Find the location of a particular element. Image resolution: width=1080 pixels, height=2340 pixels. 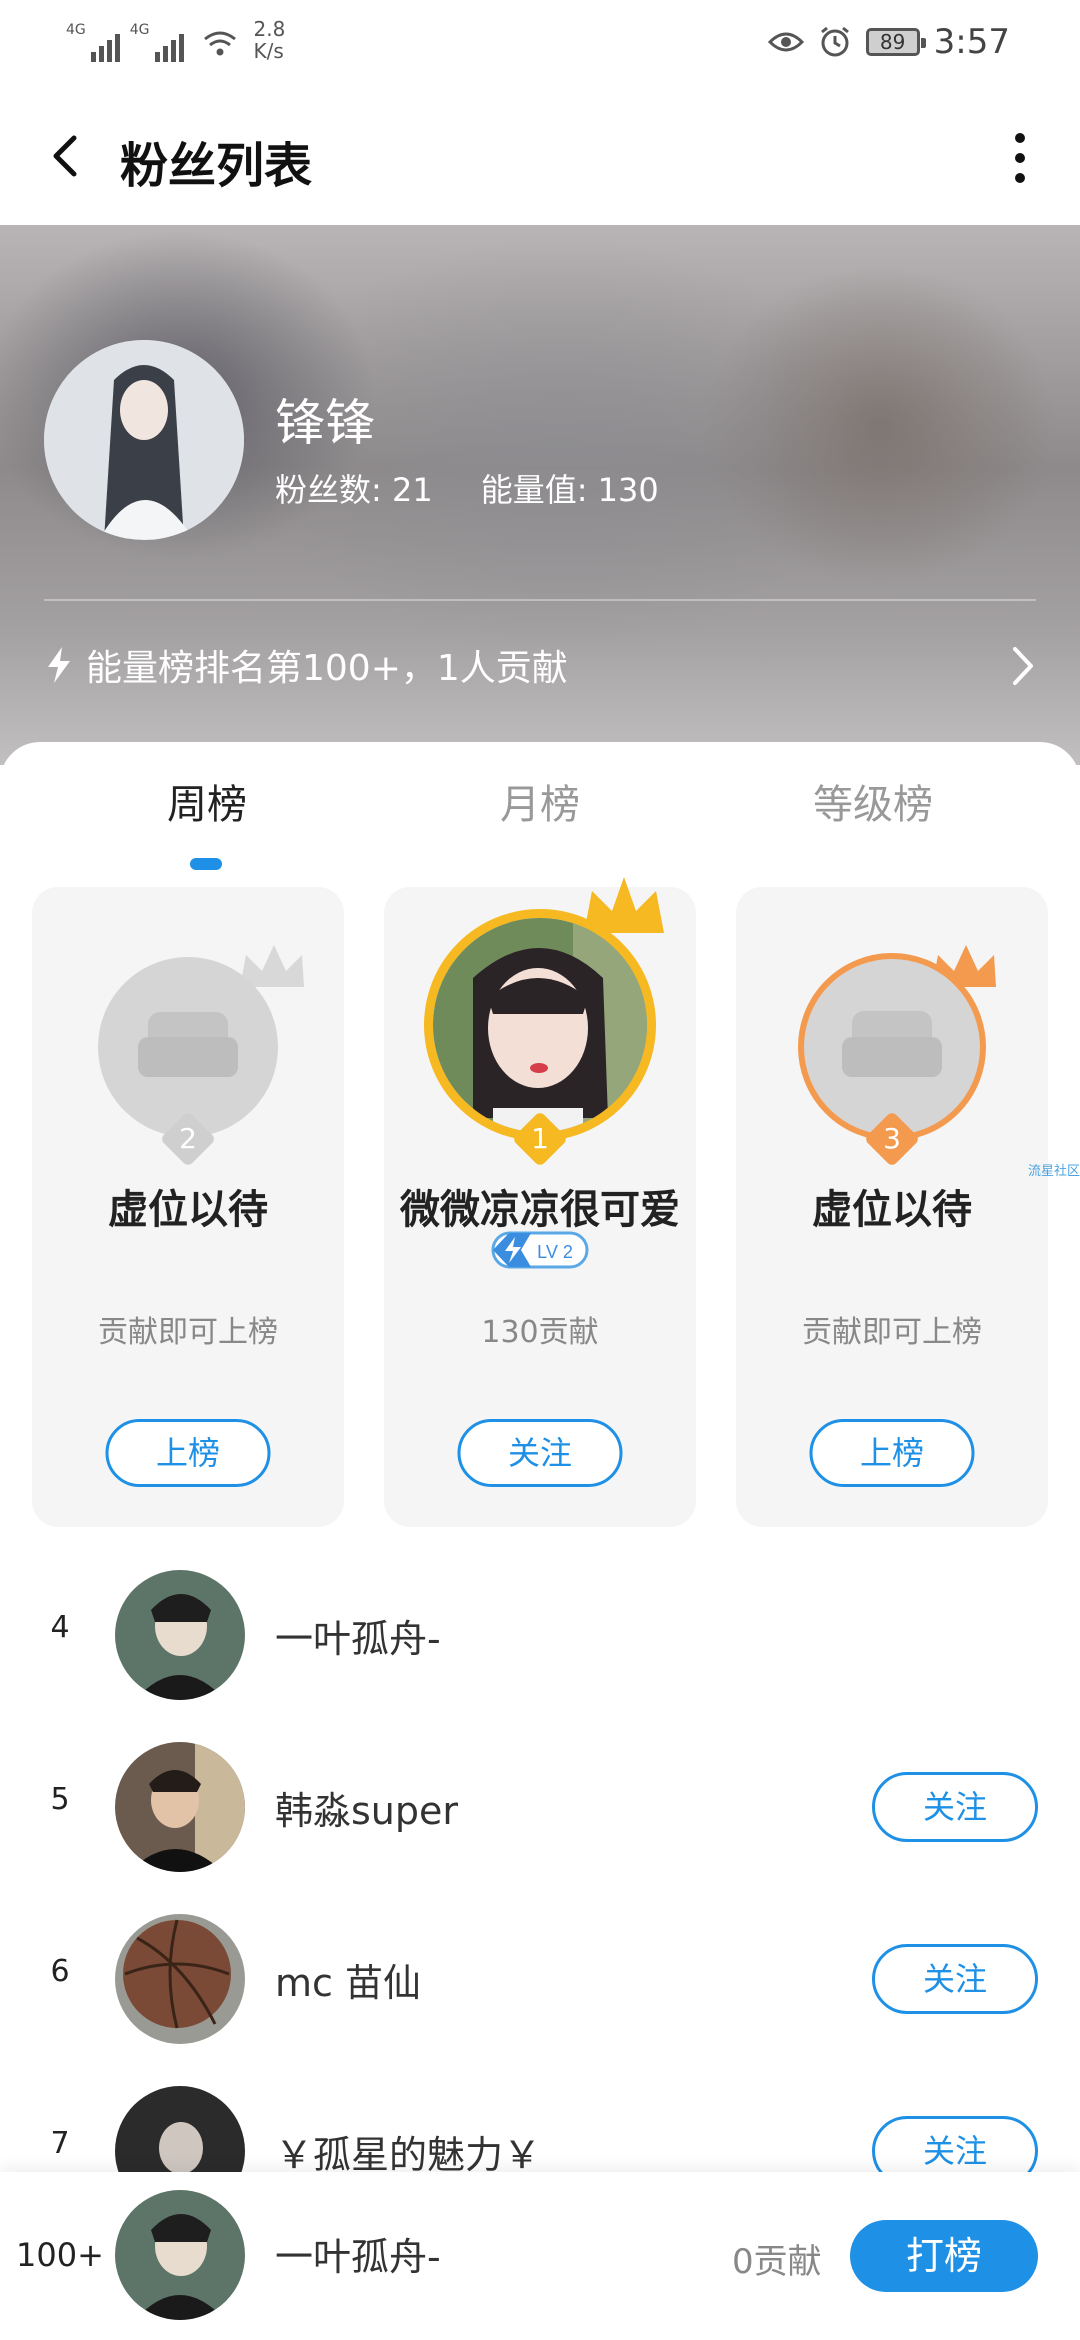

energy-rank-text: 能量榜排名第100+，1人贡献 is located at coordinates (327, 668).